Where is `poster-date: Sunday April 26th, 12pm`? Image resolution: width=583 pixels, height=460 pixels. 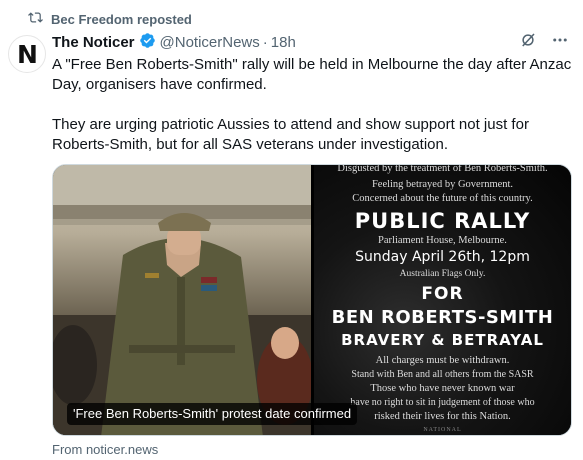
poster-date: Sunday April 26th, 12pm is located at coordinates (442, 257).